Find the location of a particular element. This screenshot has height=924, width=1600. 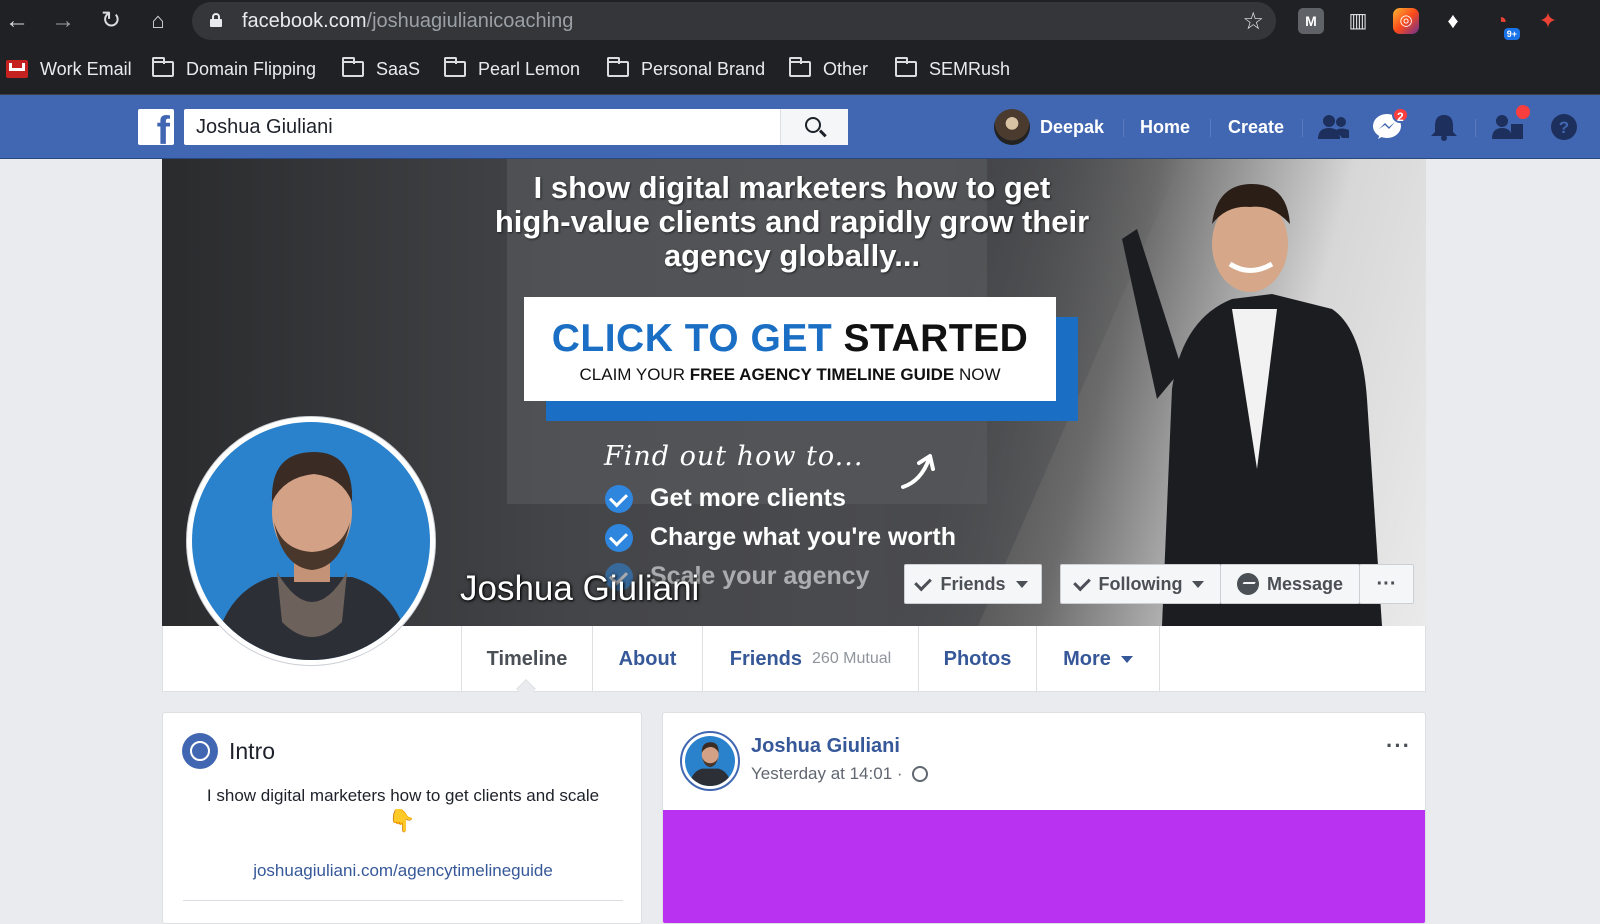

profile-picture is located at coordinates (311, 541).